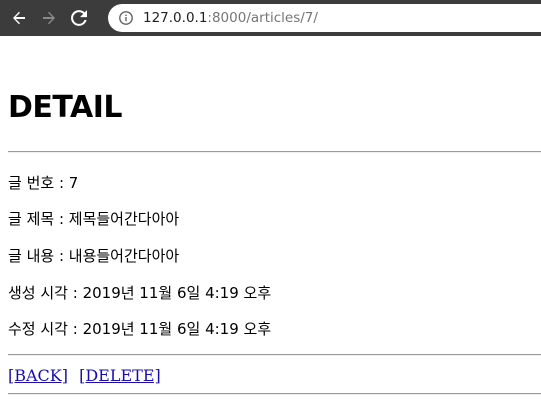 This screenshot has height=408, width=541. I want to click on field-label: 생성 시각, so click(38, 293).